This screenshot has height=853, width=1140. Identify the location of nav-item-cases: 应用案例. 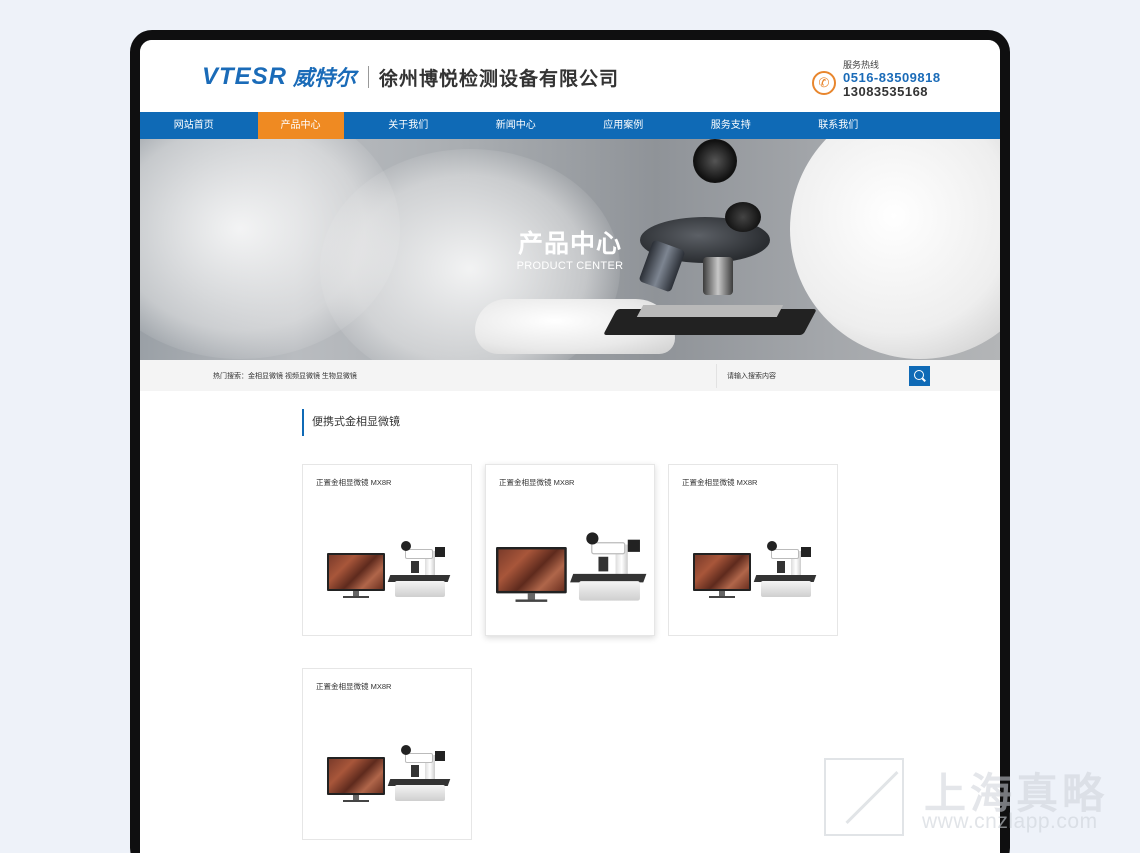
(624, 125).